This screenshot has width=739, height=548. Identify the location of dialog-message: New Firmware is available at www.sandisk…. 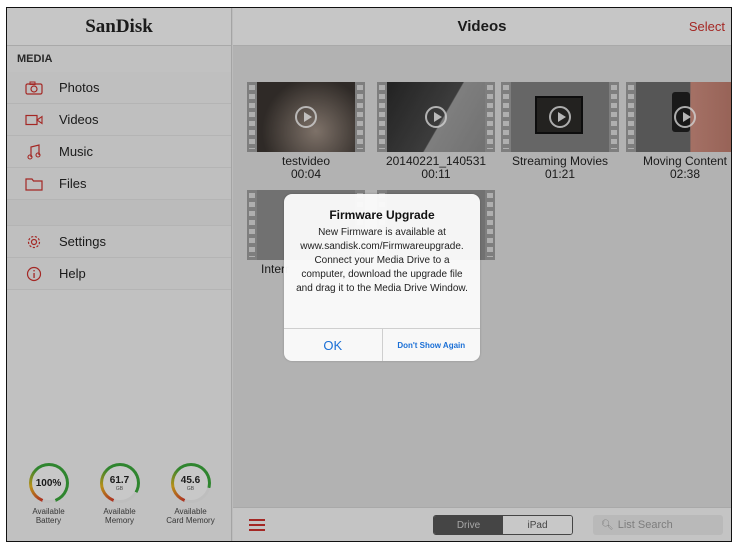
(382, 260).